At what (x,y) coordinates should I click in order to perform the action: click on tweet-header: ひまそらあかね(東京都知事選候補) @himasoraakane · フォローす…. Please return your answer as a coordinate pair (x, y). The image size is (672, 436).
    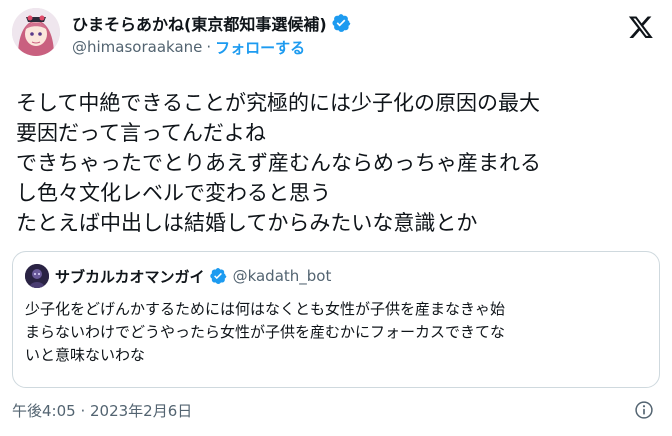
    Looking at the image, I should click on (336, 40).